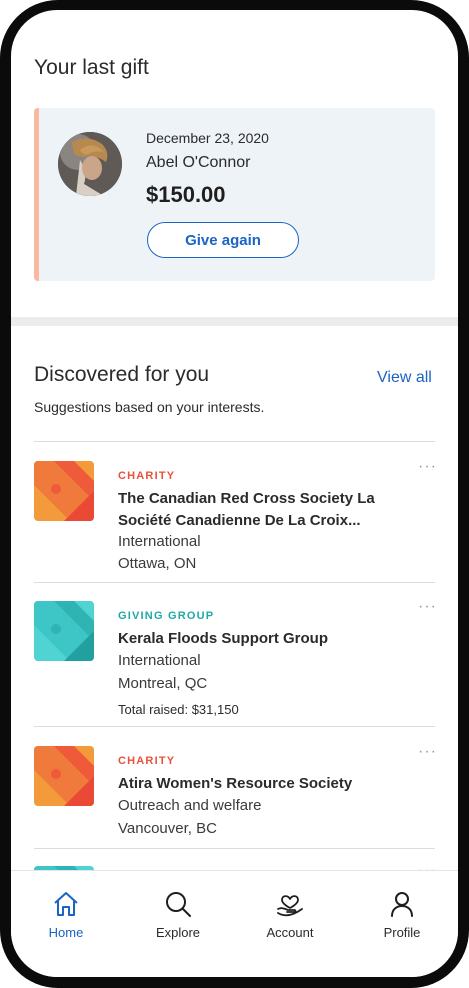 Image resolution: width=469 pixels, height=988 pixels. What do you see at coordinates (223, 638) in the screenshot?
I see `item-title: Kerala Floods Support Group` at bounding box center [223, 638].